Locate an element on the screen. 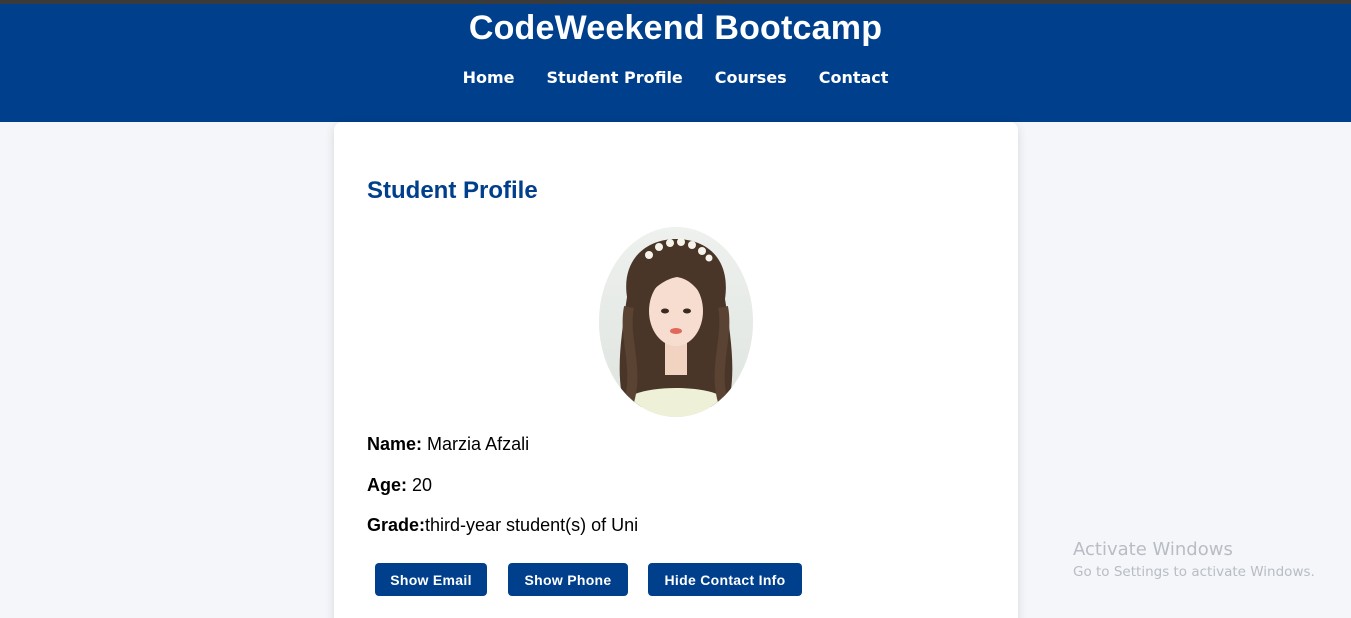  site-title: CodeWeekend Bootcamp is located at coordinates (675, 28).